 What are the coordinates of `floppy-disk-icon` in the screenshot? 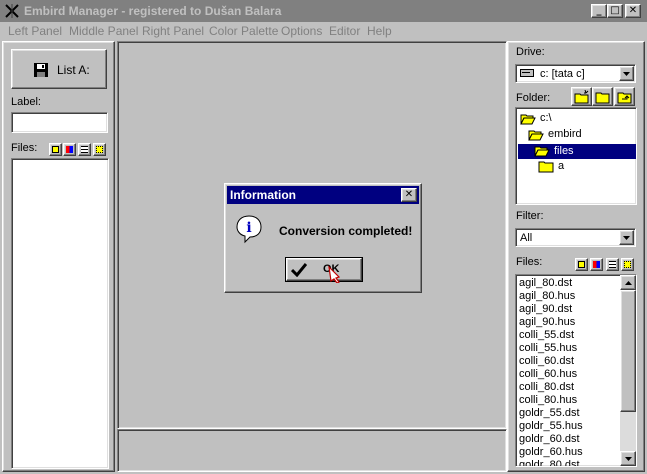 It's located at (41, 70).